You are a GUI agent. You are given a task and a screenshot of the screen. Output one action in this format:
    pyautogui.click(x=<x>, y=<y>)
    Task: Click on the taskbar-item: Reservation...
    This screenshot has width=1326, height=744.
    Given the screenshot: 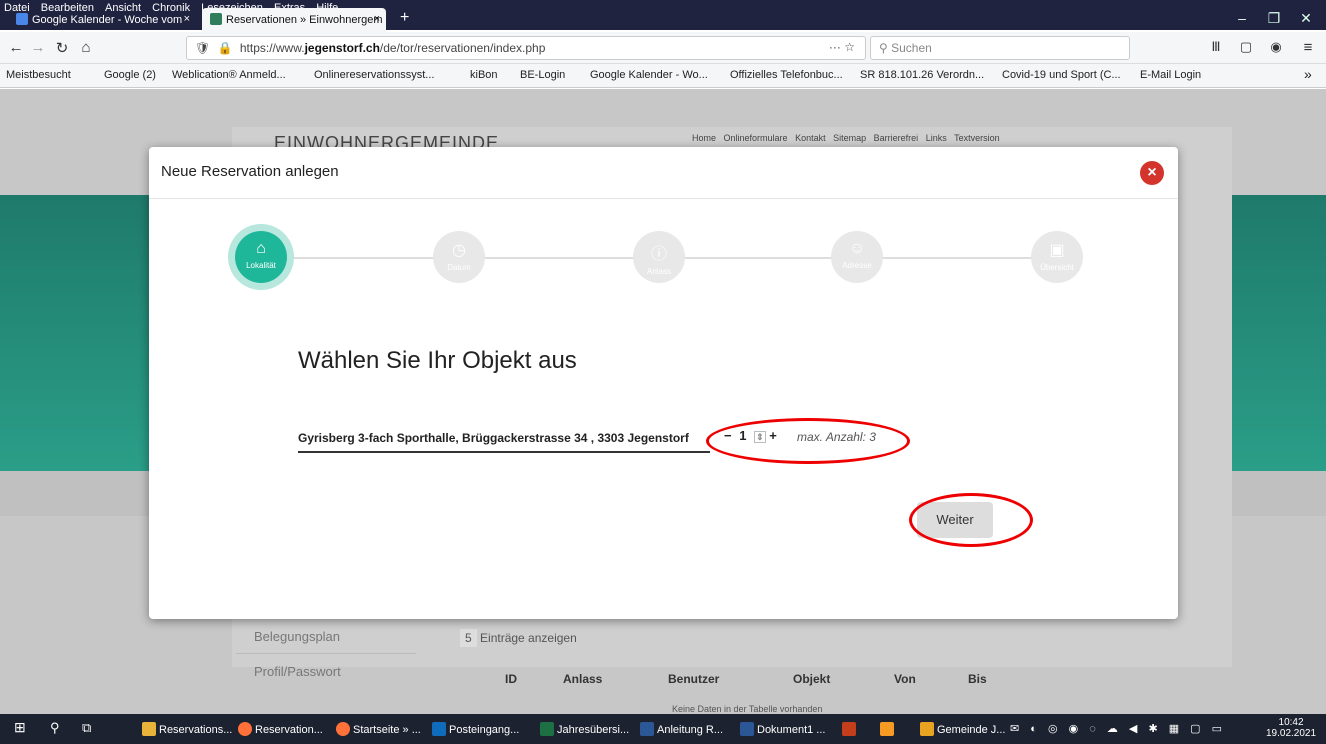 What is the action you would take?
    pyautogui.click(x=280, y=729)
    